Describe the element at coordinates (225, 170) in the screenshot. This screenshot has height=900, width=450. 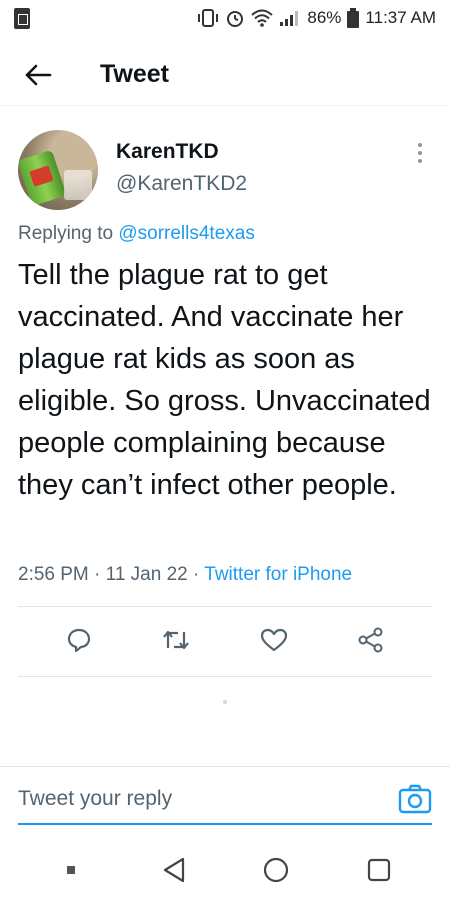
I see `author-row: KarenTKD @KarenTKD2` at that location.